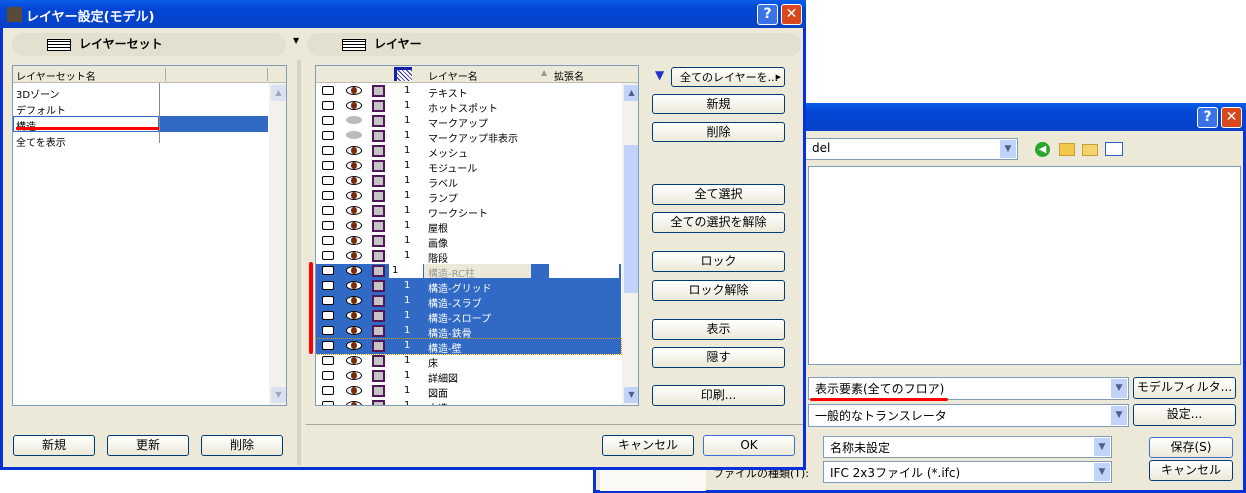 This screenshot has height=493, width=1246. Describe the element at coordinates (967, 447) in the screenshot. I see `filename-combo: 名称未設定 ▼` at that location.